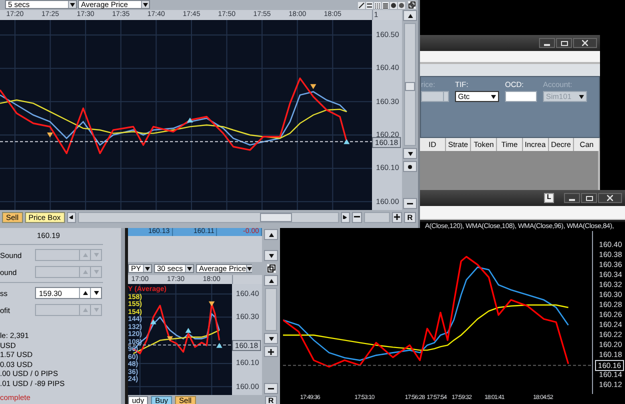  I want to click on scroll-left-button, so click(71, 217).